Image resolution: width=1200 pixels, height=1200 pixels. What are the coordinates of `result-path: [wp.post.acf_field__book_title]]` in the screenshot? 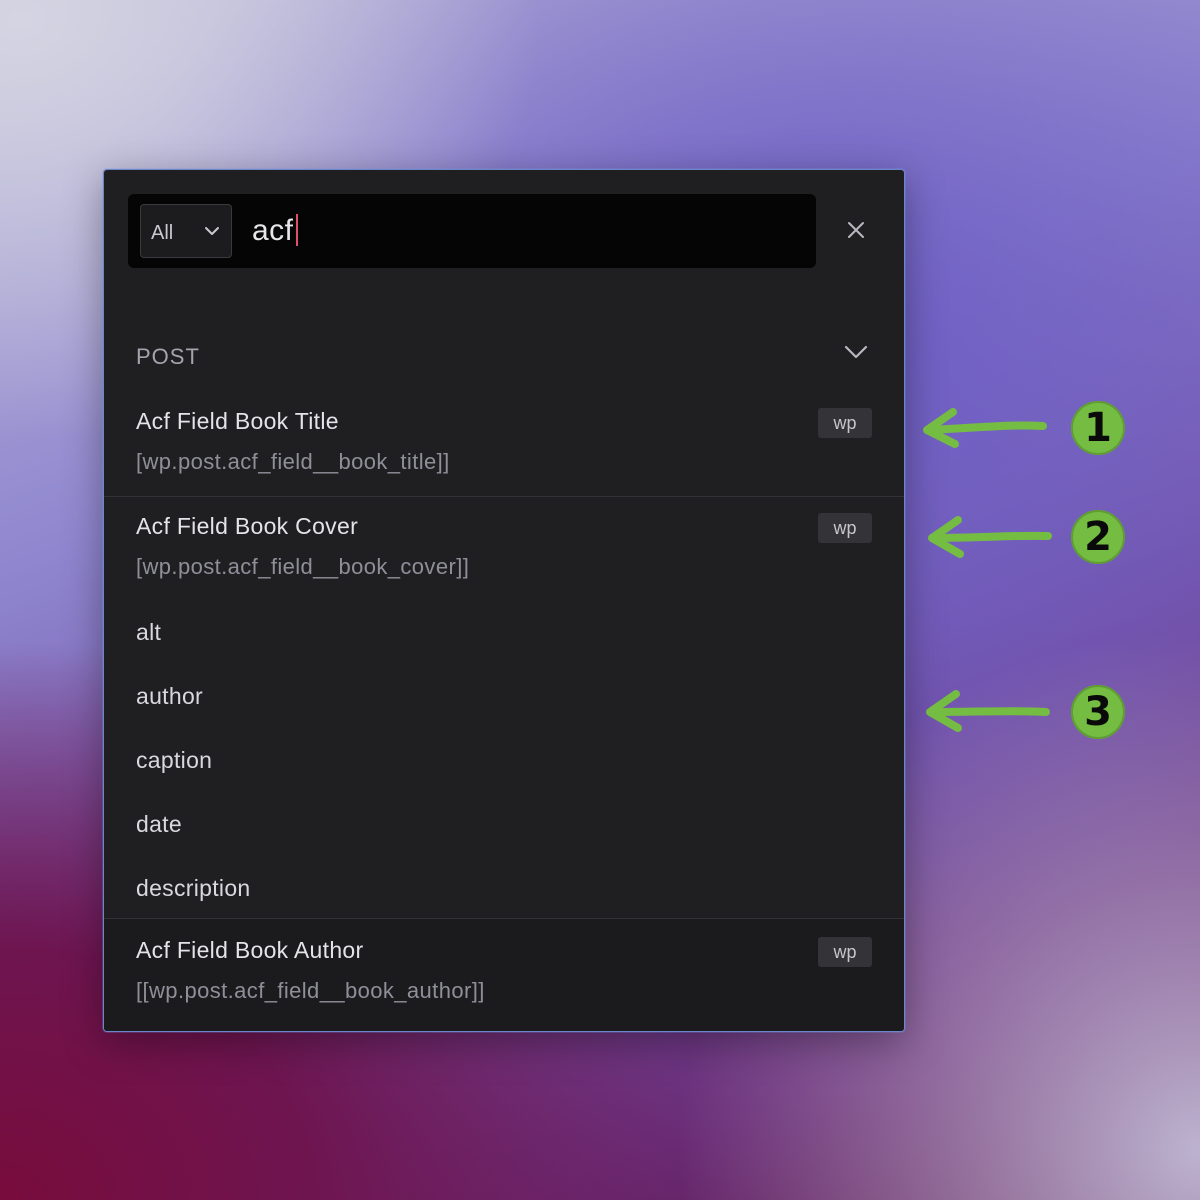 It's located at (293, 461).